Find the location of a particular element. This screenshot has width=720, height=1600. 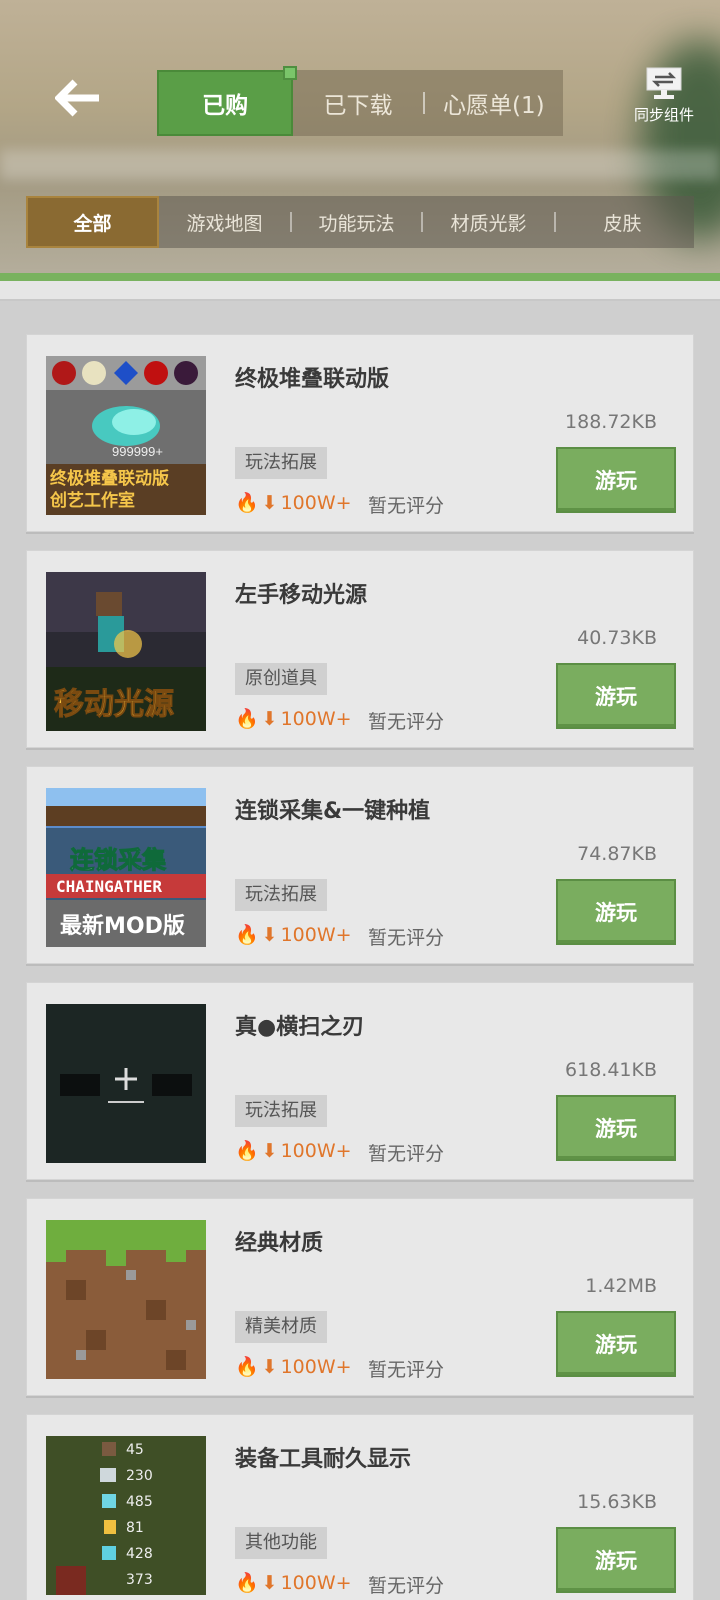

item-name: 连锁采集&一键种植 is located at coordinates (332, 809).